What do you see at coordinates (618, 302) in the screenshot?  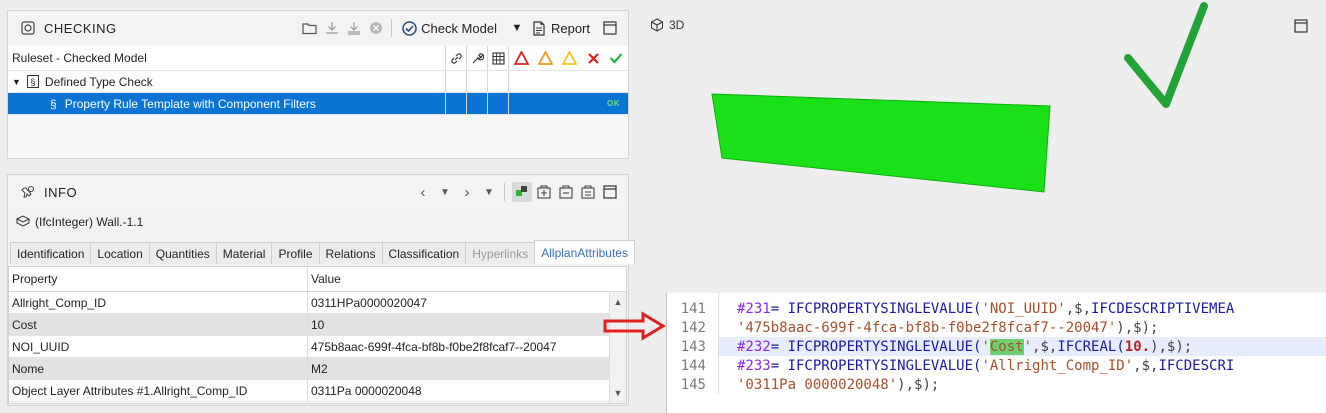 I see `scroll-up-icon: ▲` at bounding box center [618, 302].